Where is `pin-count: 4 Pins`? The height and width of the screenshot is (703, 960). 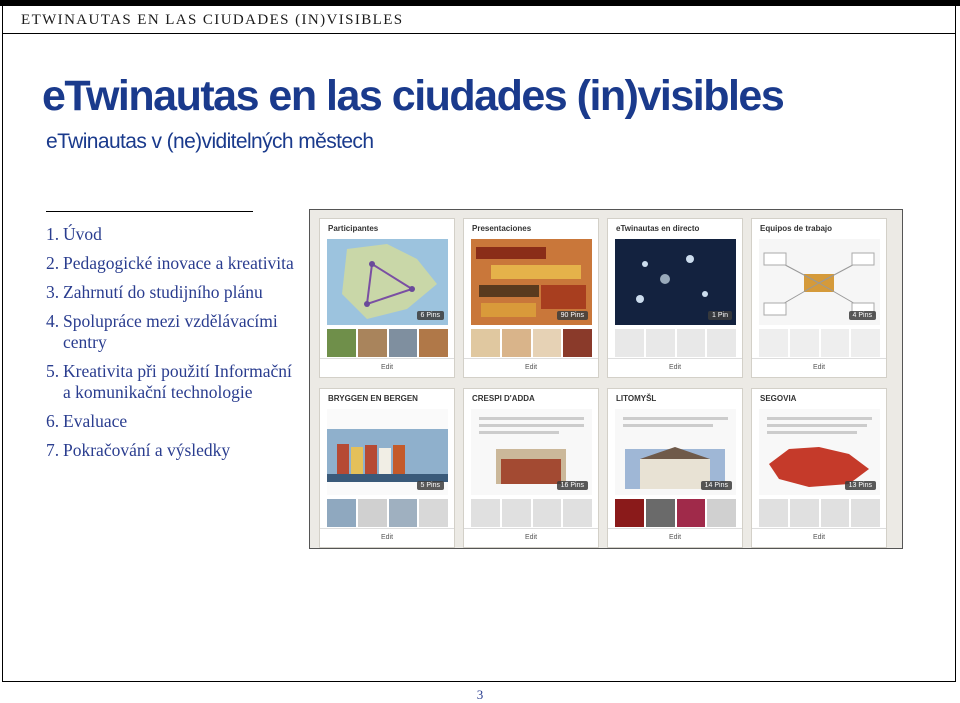 pin-count: 4 Pins is located at coordinates (862, 315).